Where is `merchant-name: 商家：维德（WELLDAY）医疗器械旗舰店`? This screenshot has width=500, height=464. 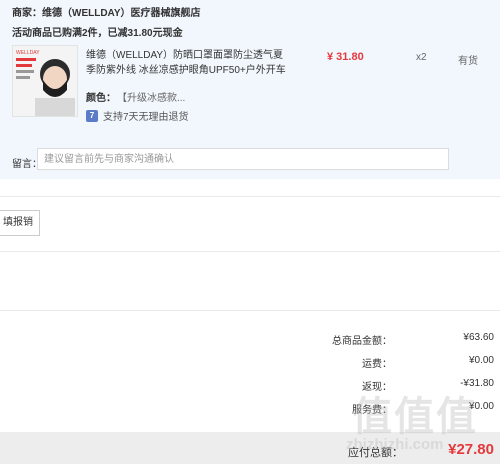
merchant-name: 商家：维德（WELLDAY）医疗器械旗舰店 is located at coordinates (106, 11).